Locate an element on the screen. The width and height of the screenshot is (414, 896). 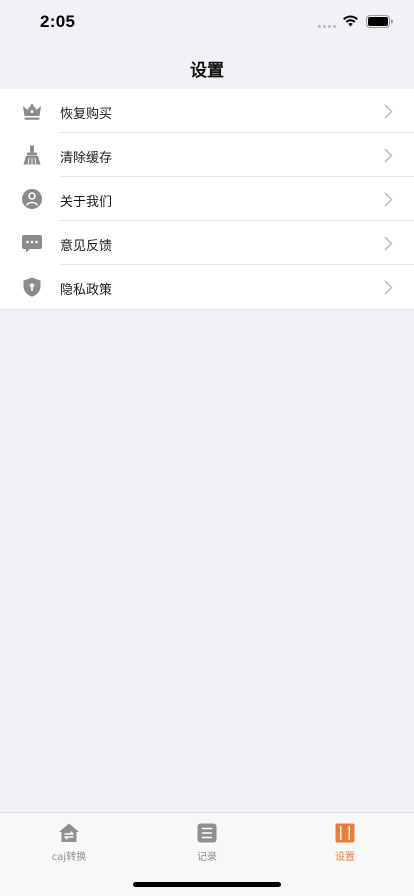
settings-row-feedback: 意见反馈 is located at coordinates (207, 243).